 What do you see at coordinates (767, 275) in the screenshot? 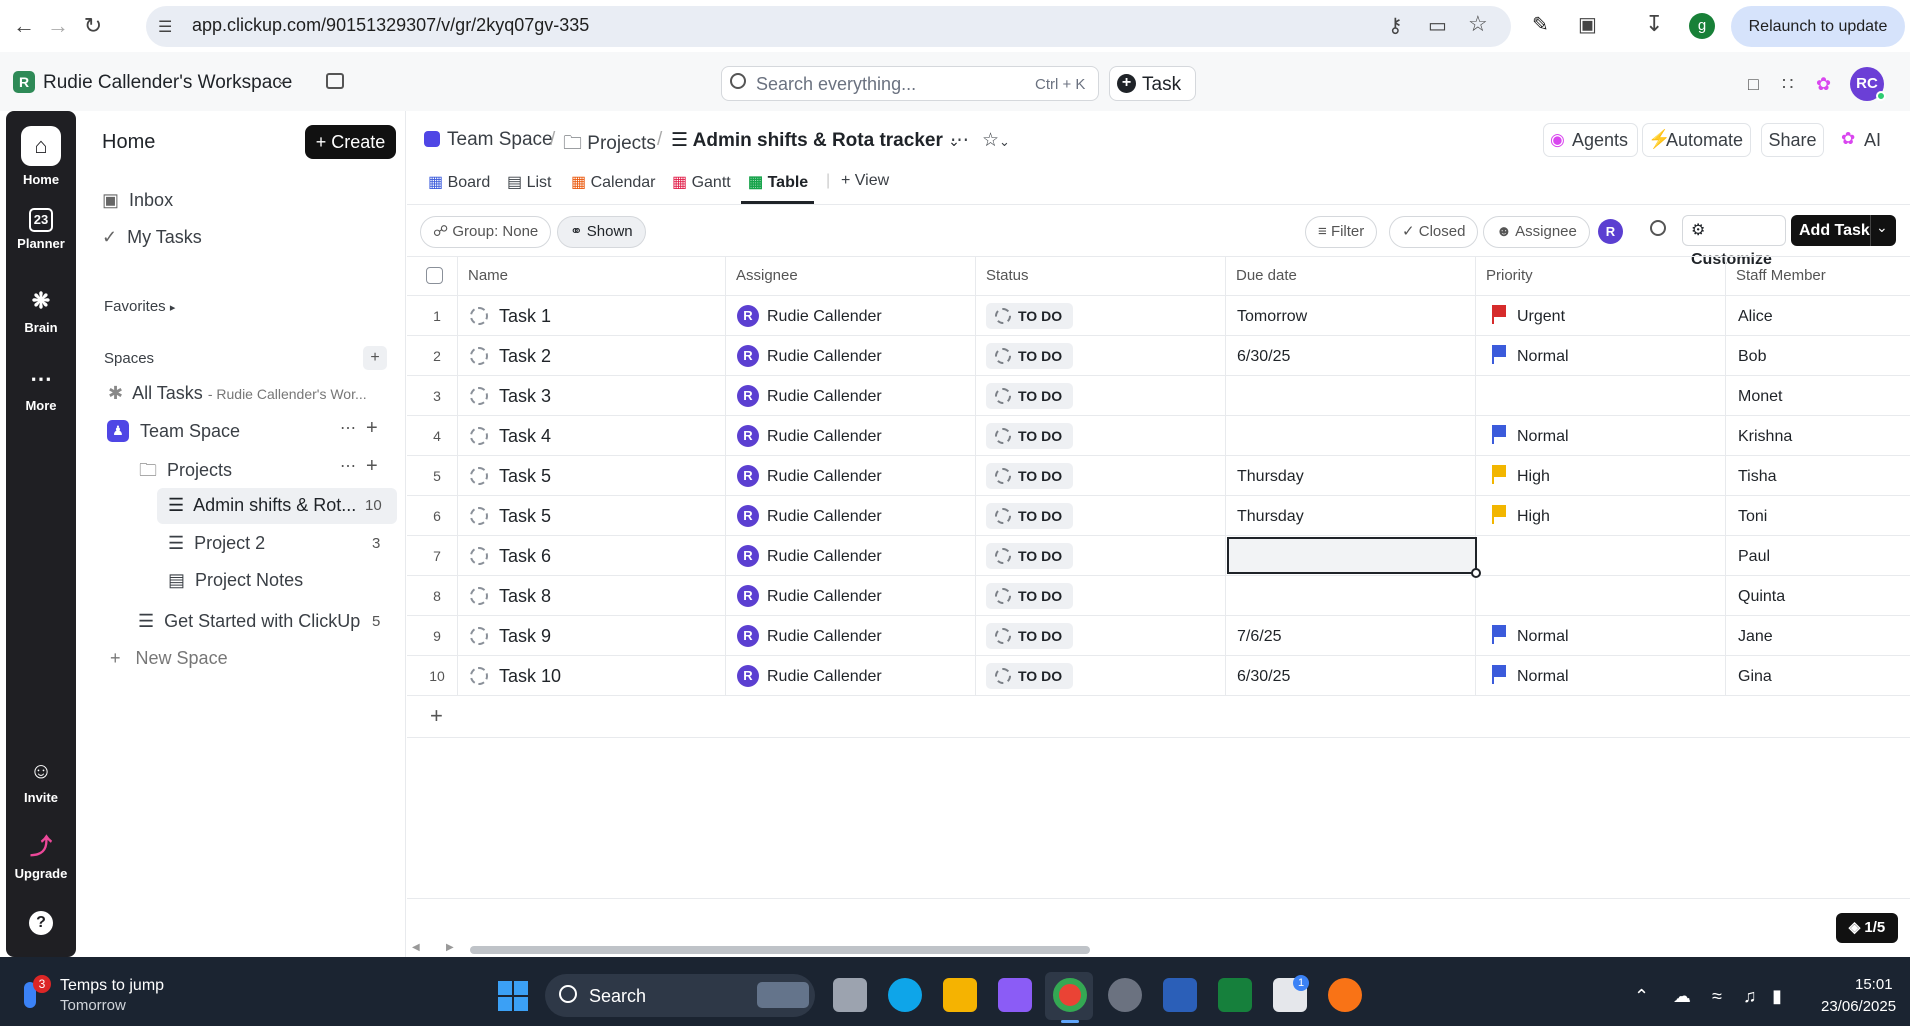
I see `column-header-assignee: Assignee` at bounding box center [767, 275].